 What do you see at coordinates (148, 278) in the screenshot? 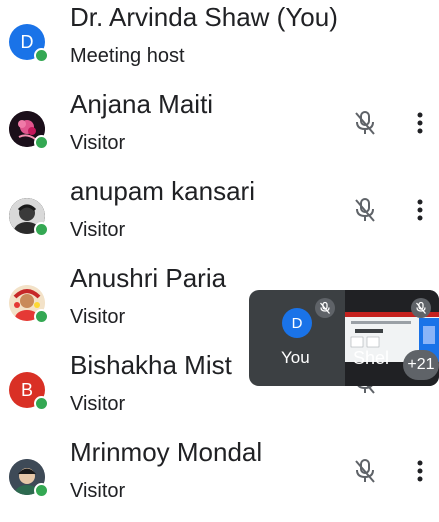
I see `participant-name: Anushri Paria` at bounding box center [148, 278].